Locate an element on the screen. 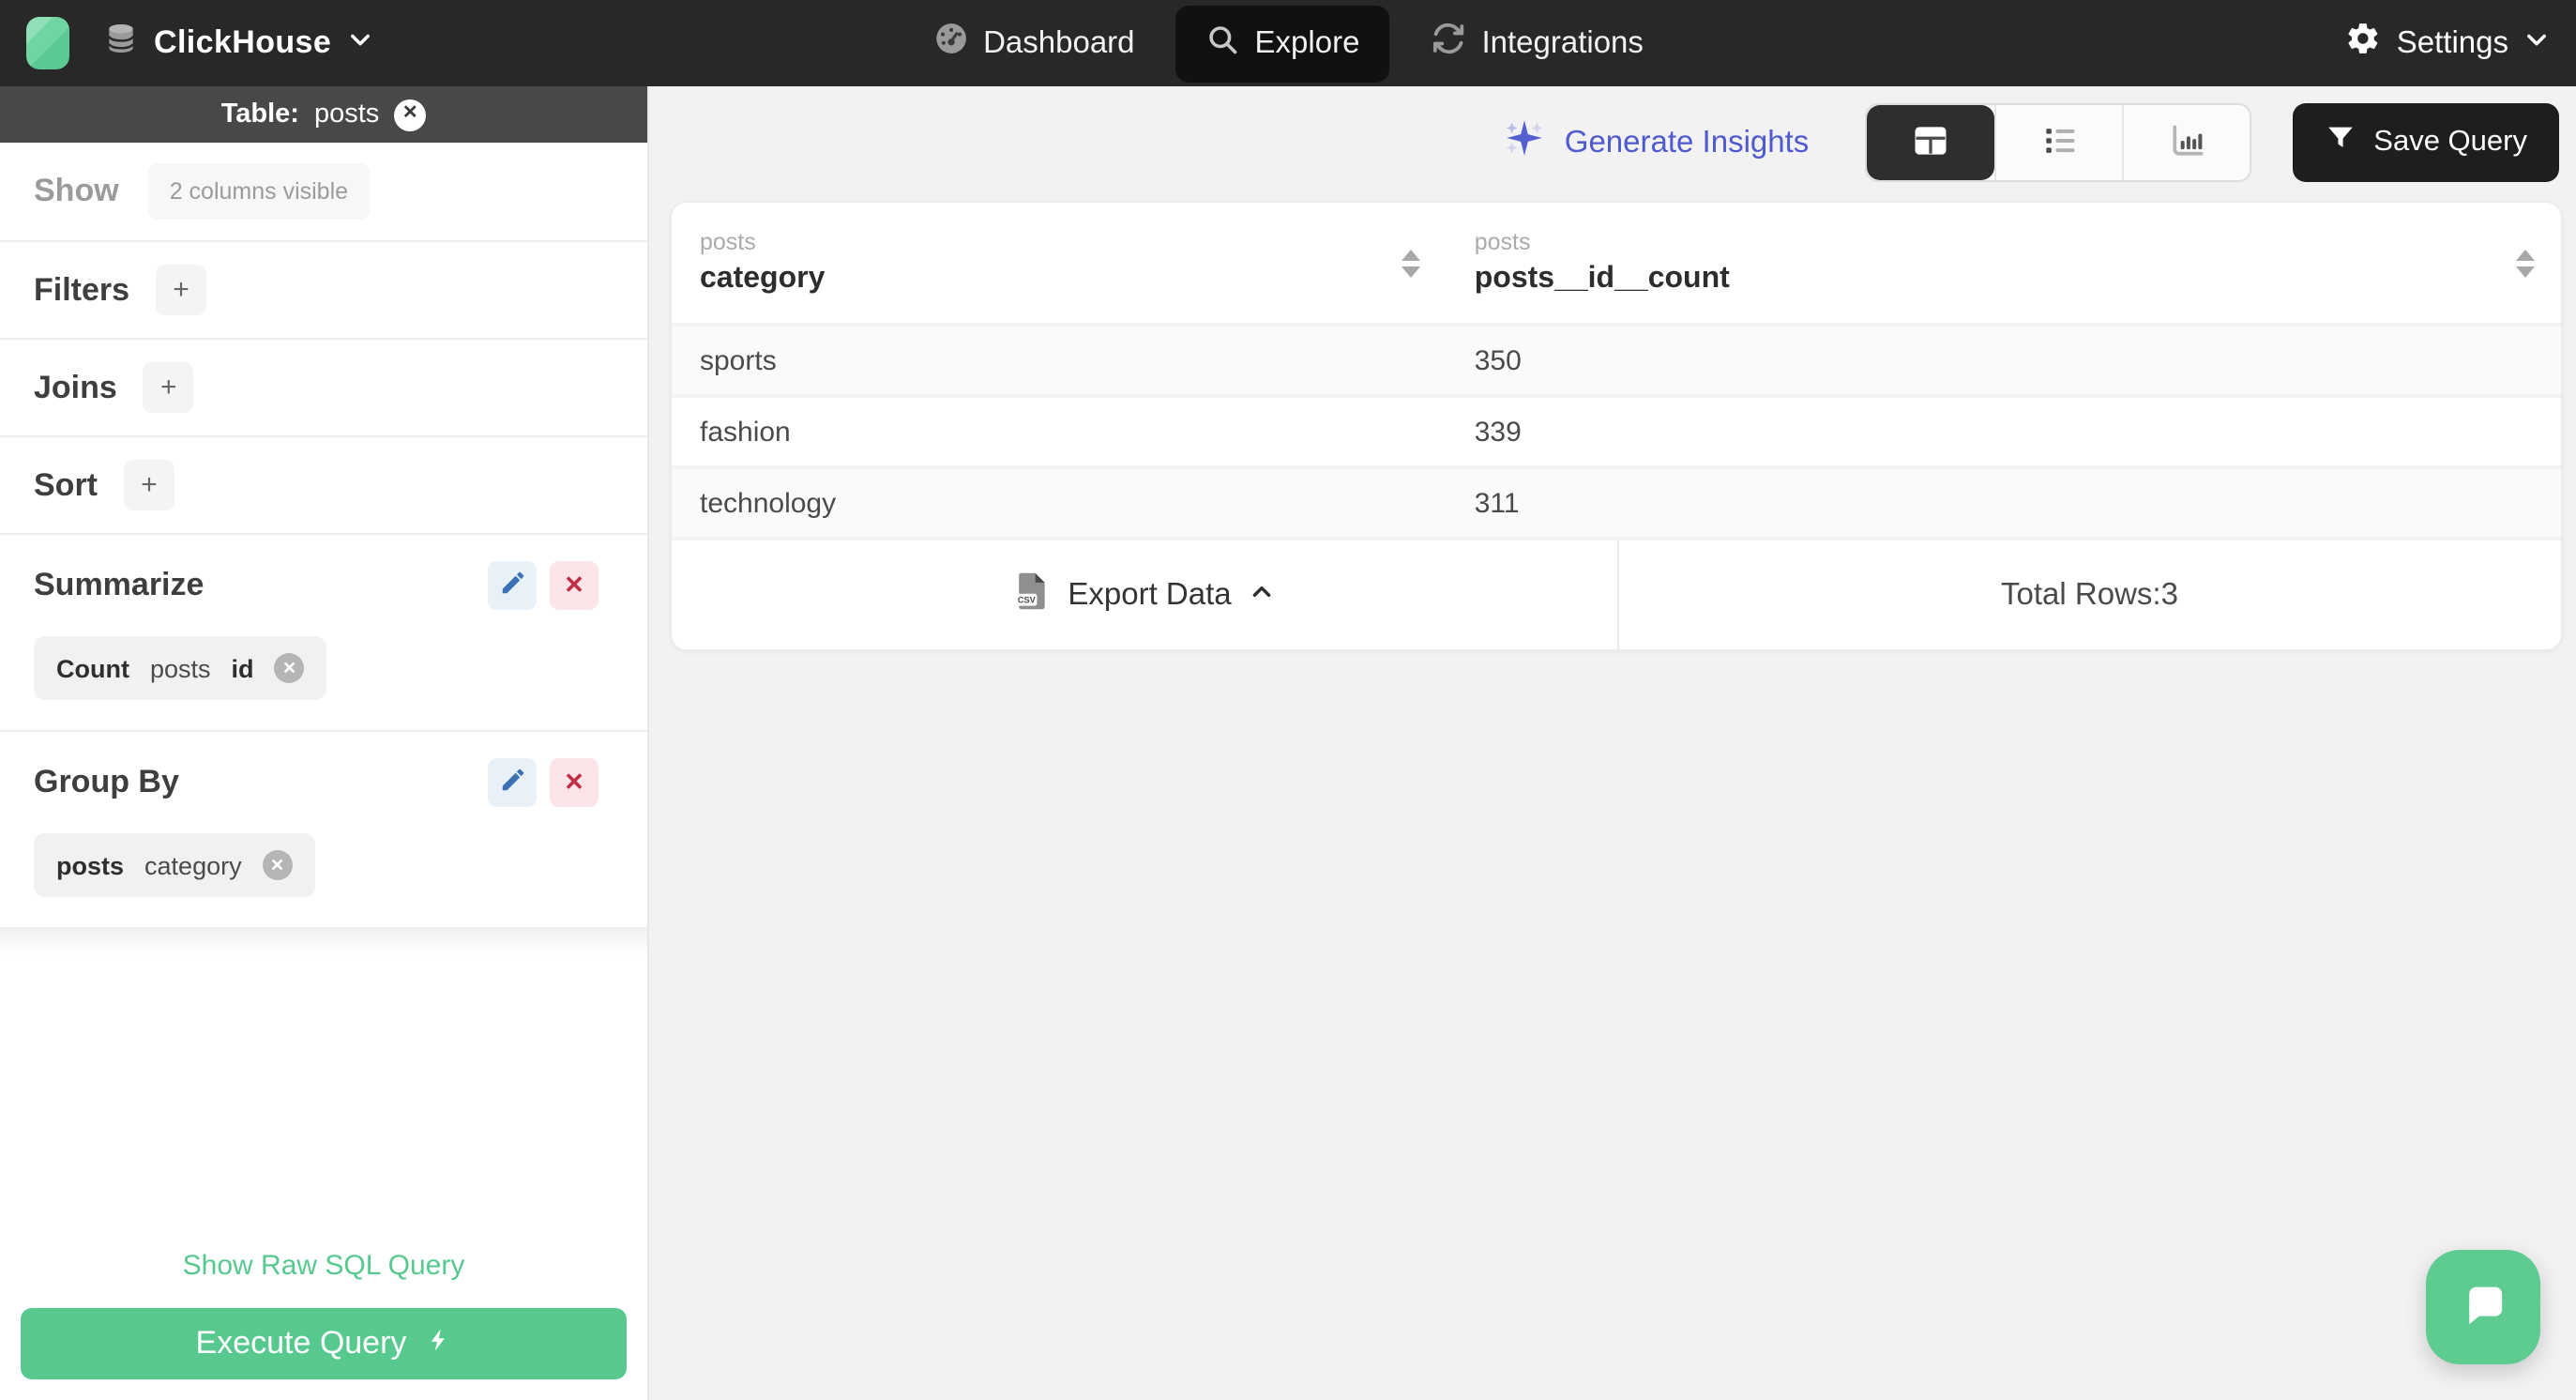 This screenshot has width=2576, height=1400. lightning-bolt-icon is located at coordinates (438, 1343).